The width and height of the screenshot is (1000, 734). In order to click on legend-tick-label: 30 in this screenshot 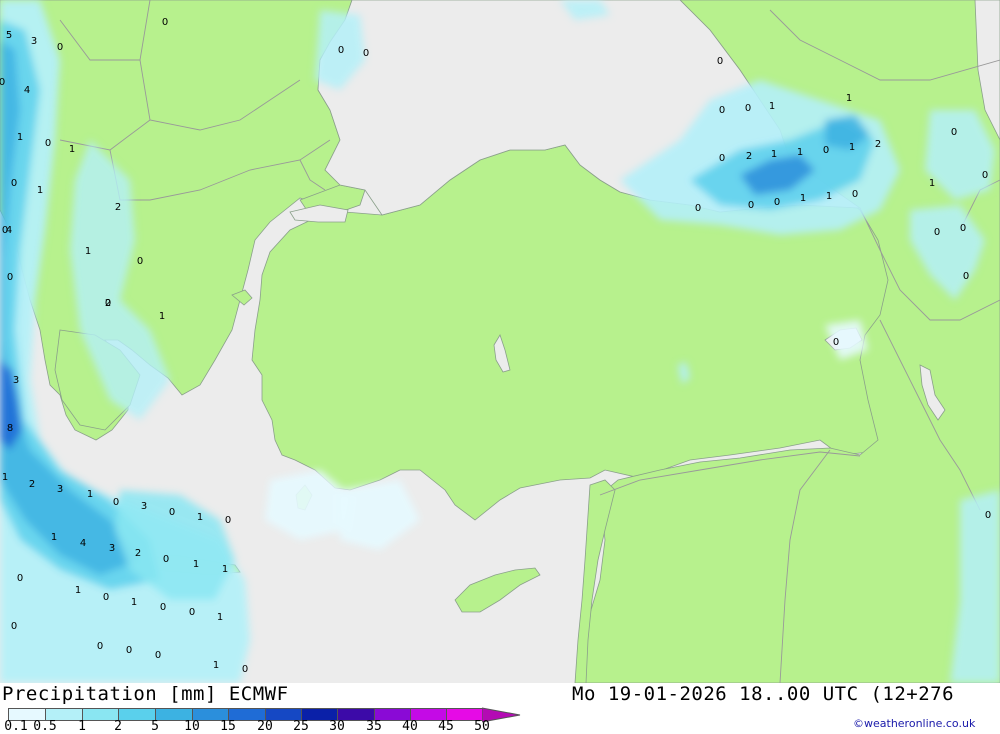, I will do `click(337, 726)`.